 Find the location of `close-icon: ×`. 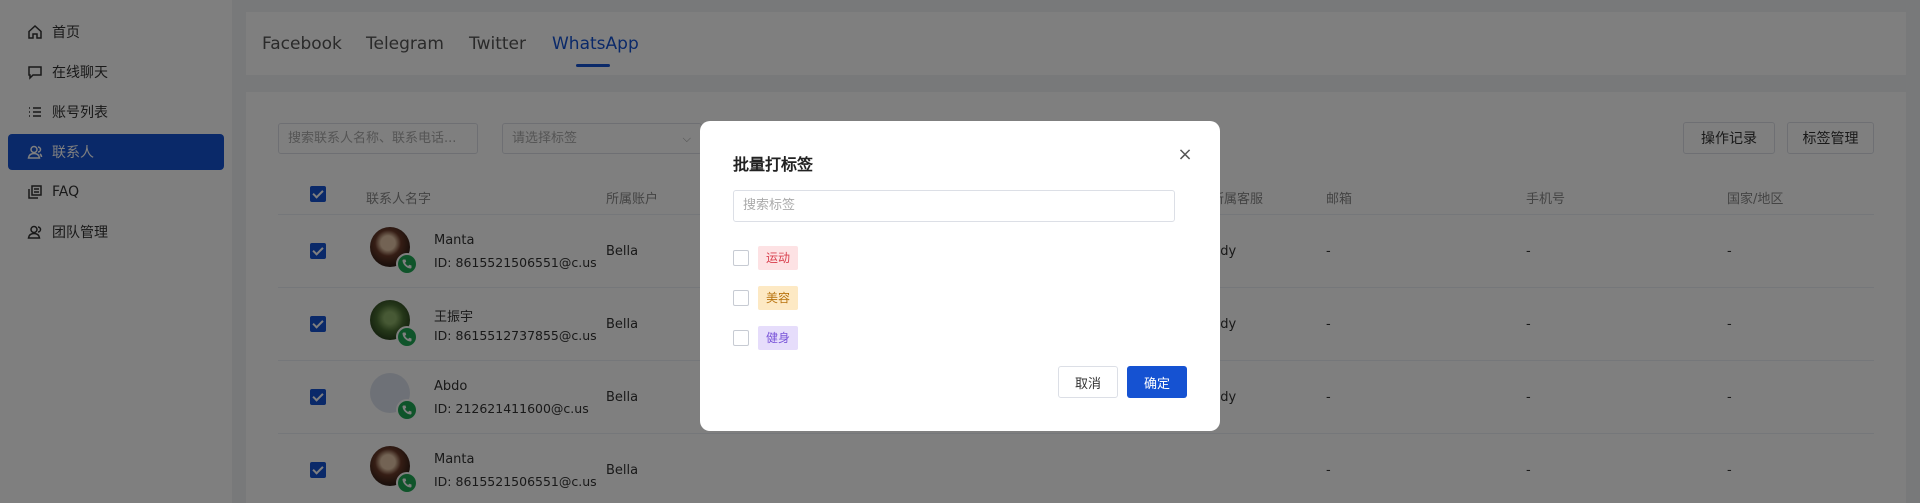

close-icon: × is located at coordinates (1185, 155).